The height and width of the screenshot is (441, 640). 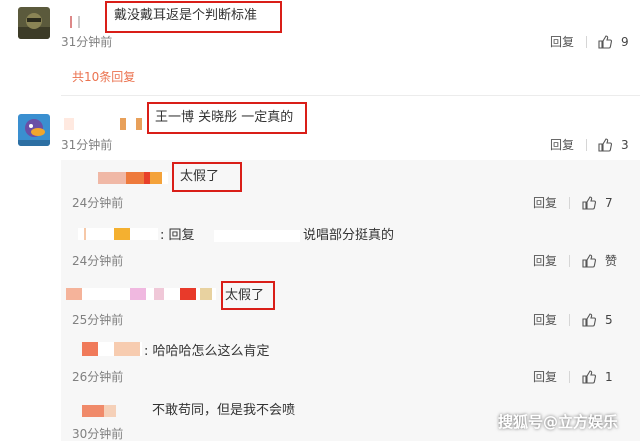 What do you see at coordinates (224, 410) in the screenshot?
I see `reply-text: 不敢苟同，但是我不会喷` at bounding box center [224, 410].